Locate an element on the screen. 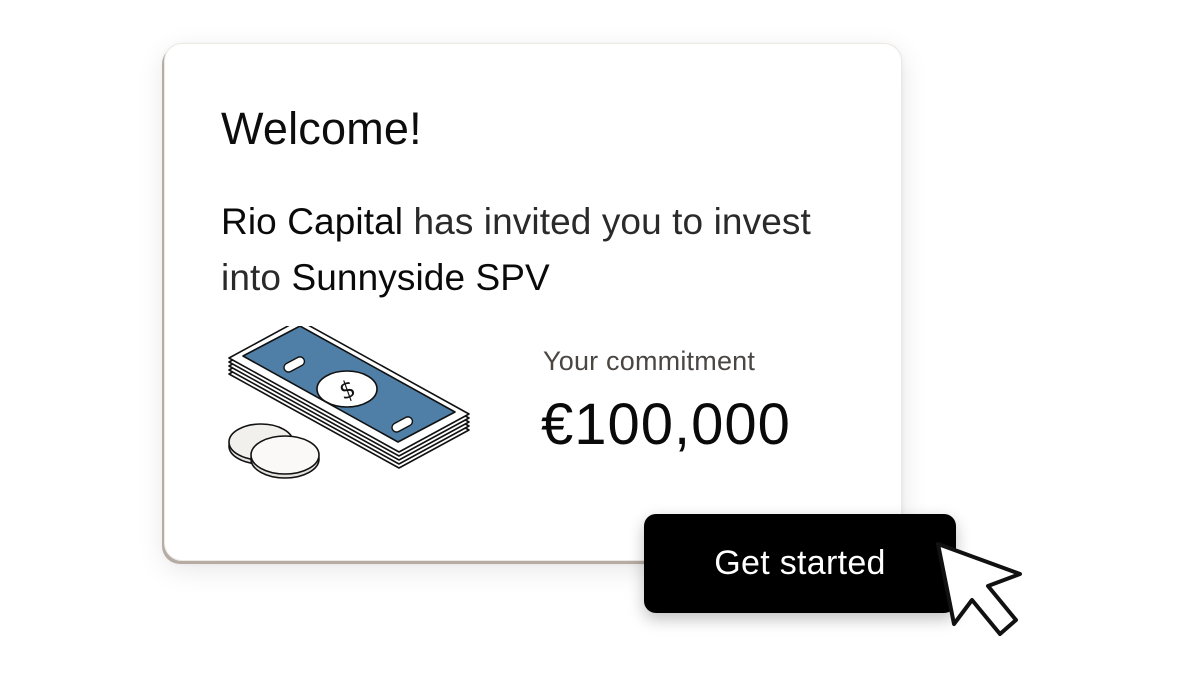 This screenshot has height=675, width=1200. sponsor-name: Rio Capital is located at coordinates (312, 221).